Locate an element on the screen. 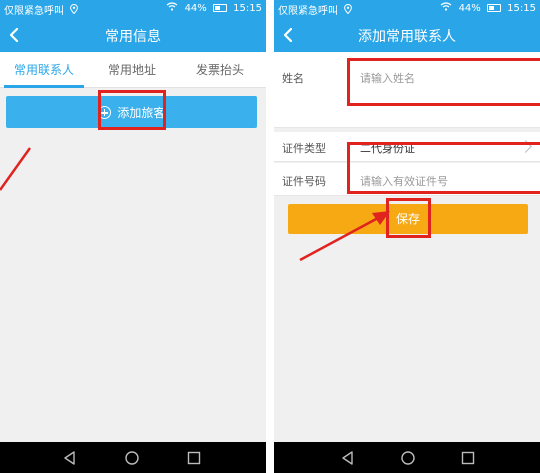 The height and width of the screenshot is (473, 540). id-number-label: 证件号码 is located at coordinates (304, 181).